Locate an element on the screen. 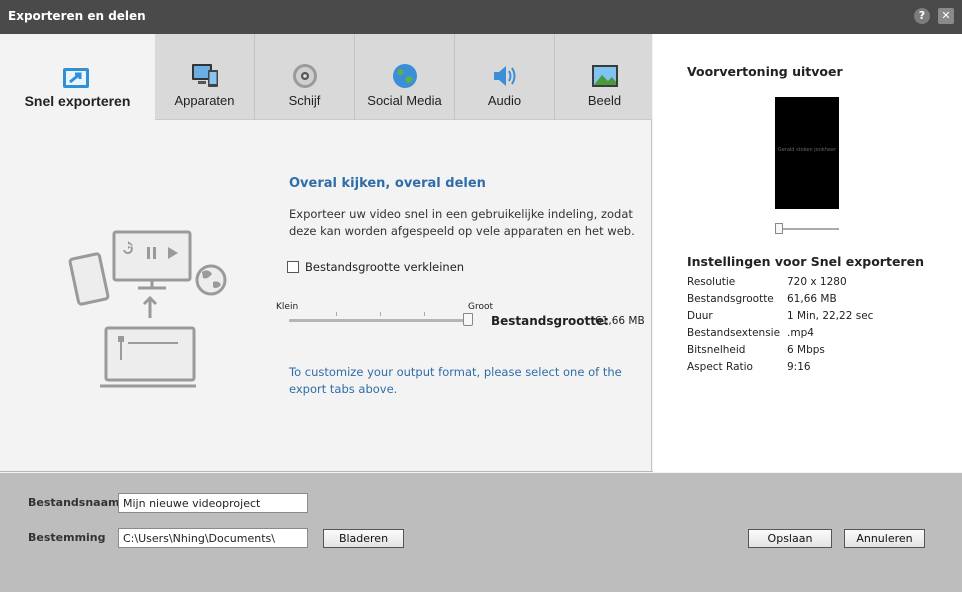  size-label: Bestandsgrootte: is located at coordinates (550, 321).